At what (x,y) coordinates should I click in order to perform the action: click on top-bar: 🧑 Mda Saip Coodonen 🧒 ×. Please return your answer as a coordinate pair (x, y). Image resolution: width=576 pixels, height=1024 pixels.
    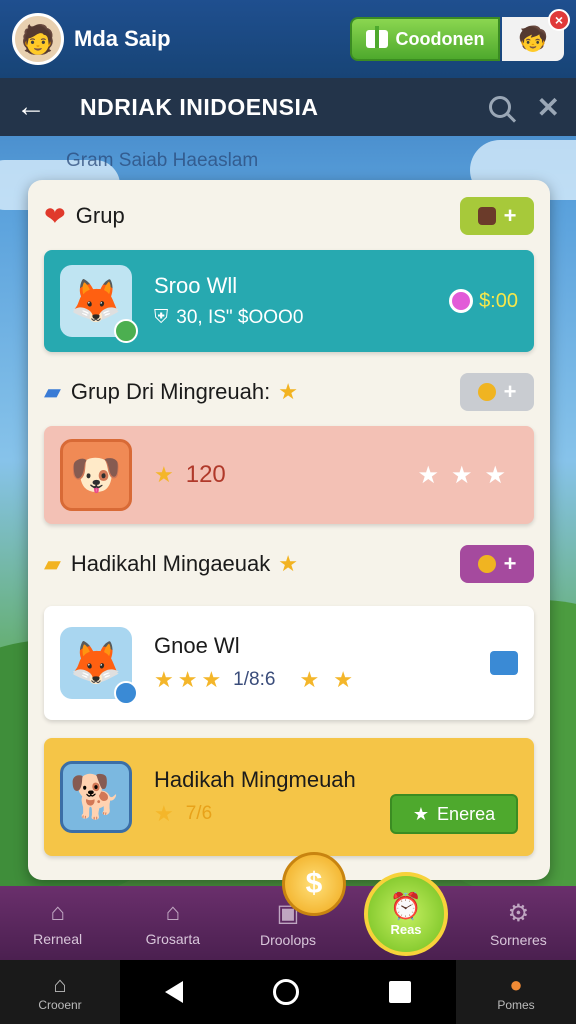
    Looking at the image, I should click on (288, 39).